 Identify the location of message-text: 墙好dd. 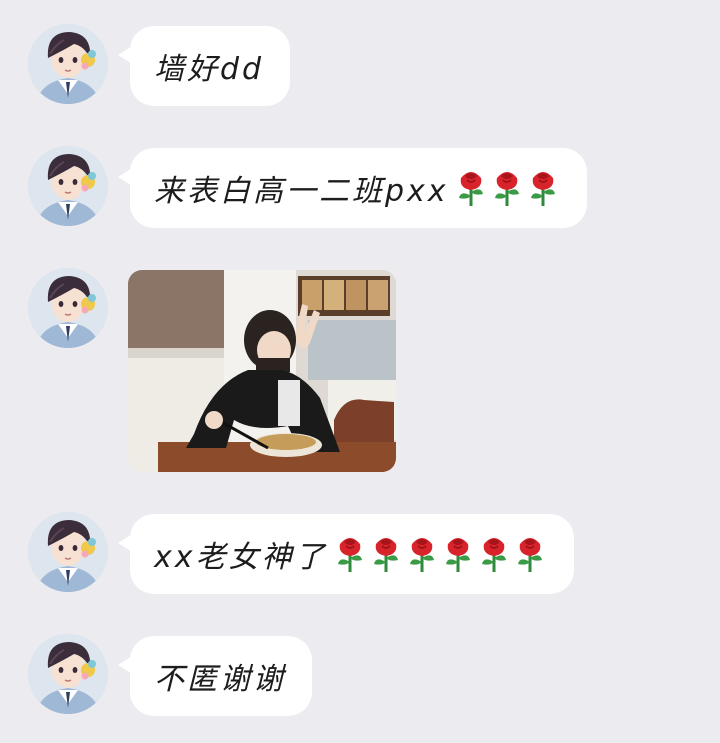
(209, 69).